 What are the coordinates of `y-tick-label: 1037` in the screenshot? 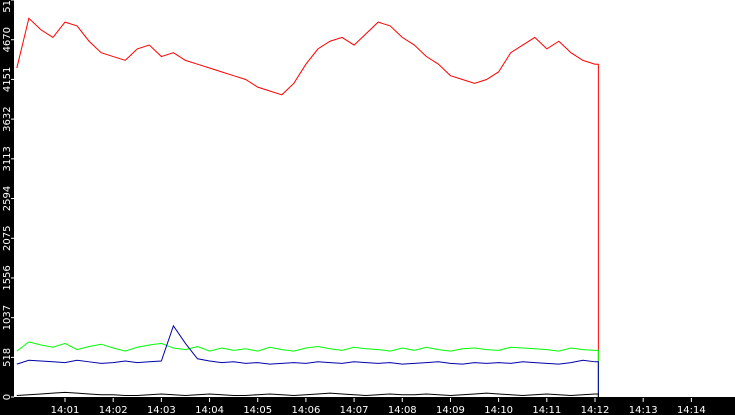 It's located at (7, 317).